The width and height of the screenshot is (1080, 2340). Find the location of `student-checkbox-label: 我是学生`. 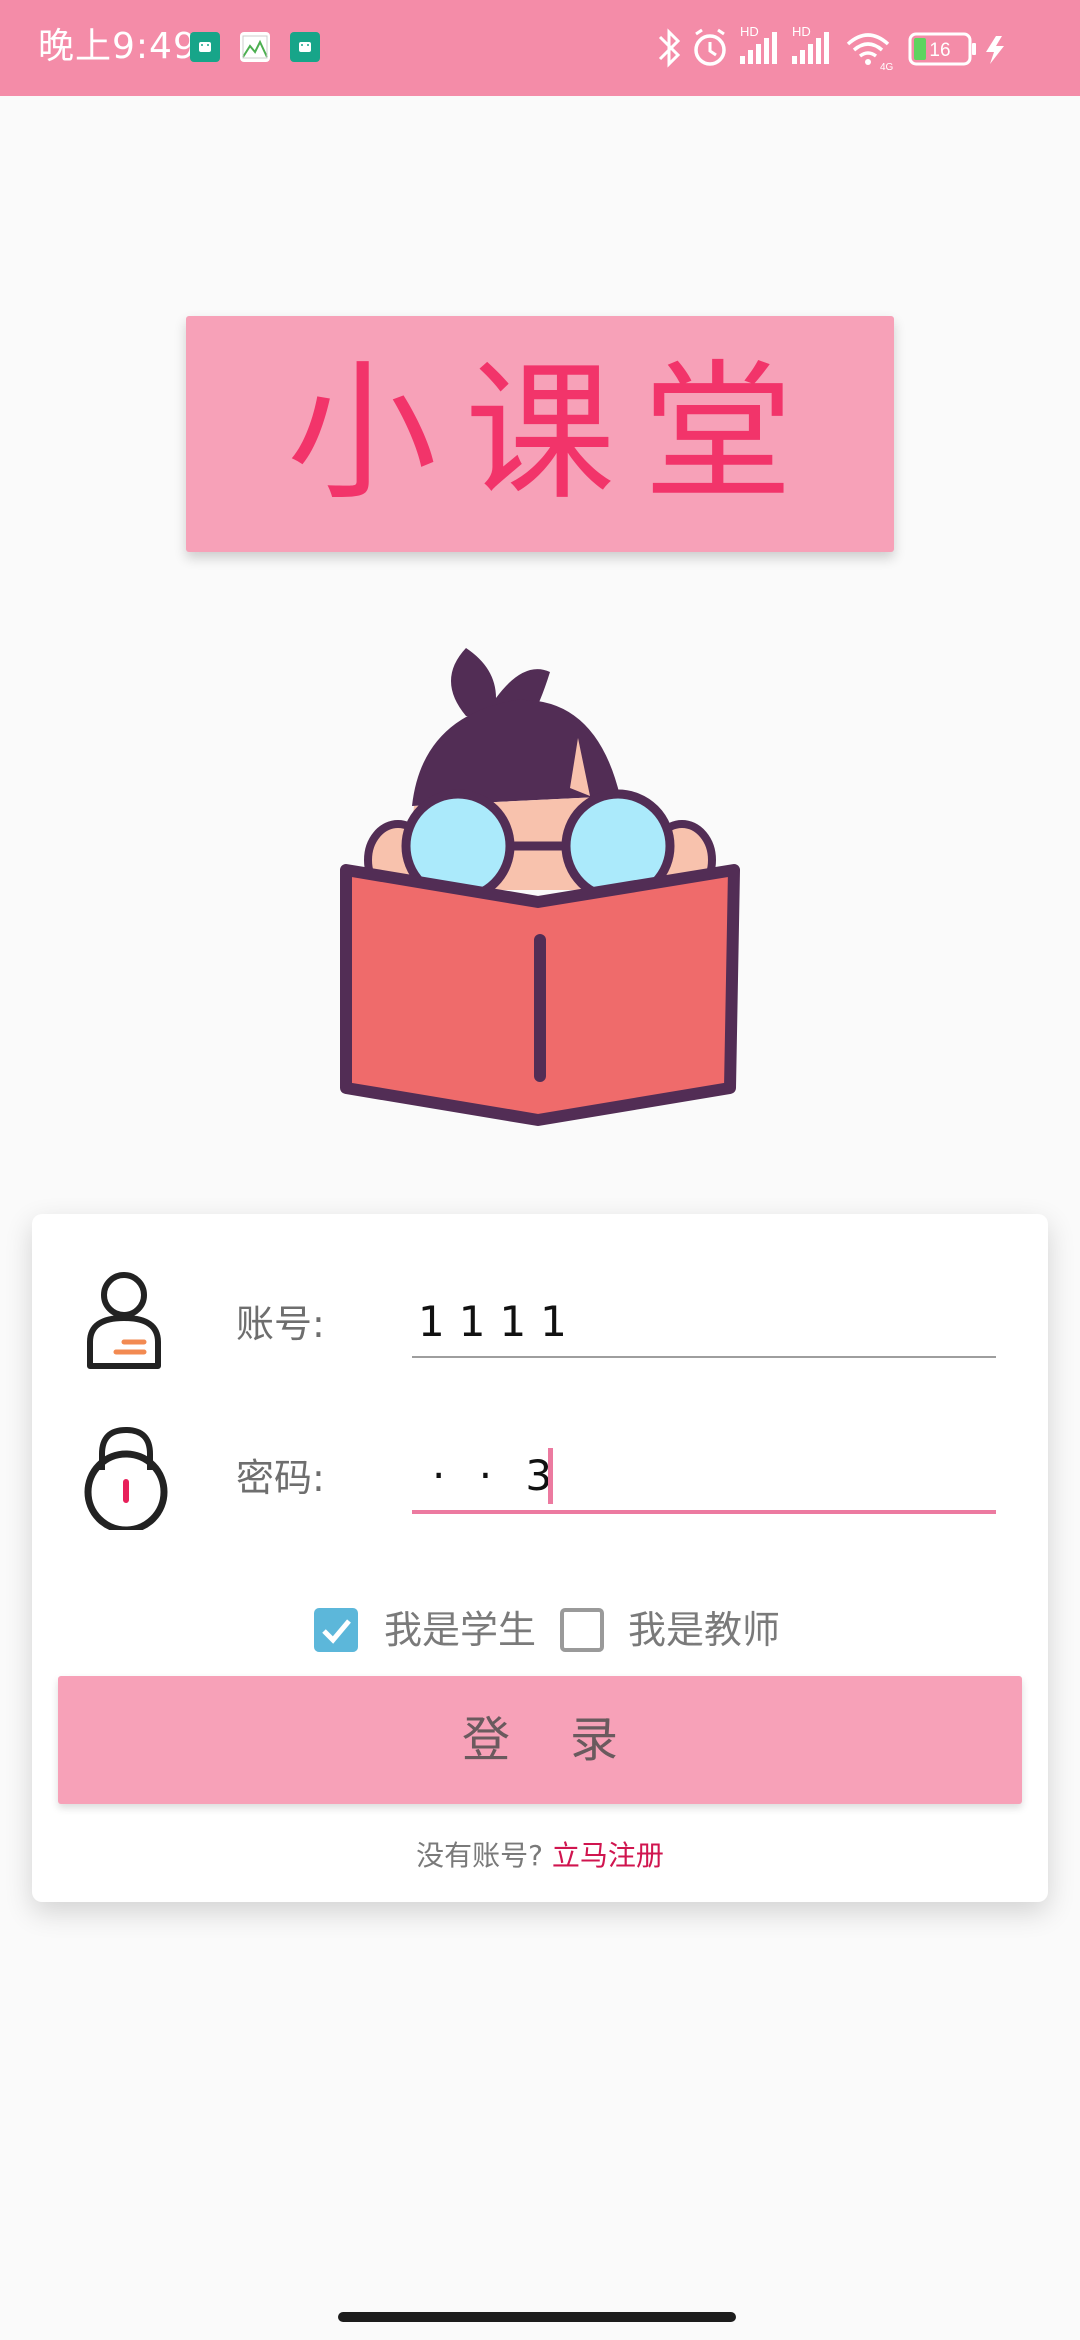

student-checkbox-label: 我是学生 is located at coordinates (460, 1630).